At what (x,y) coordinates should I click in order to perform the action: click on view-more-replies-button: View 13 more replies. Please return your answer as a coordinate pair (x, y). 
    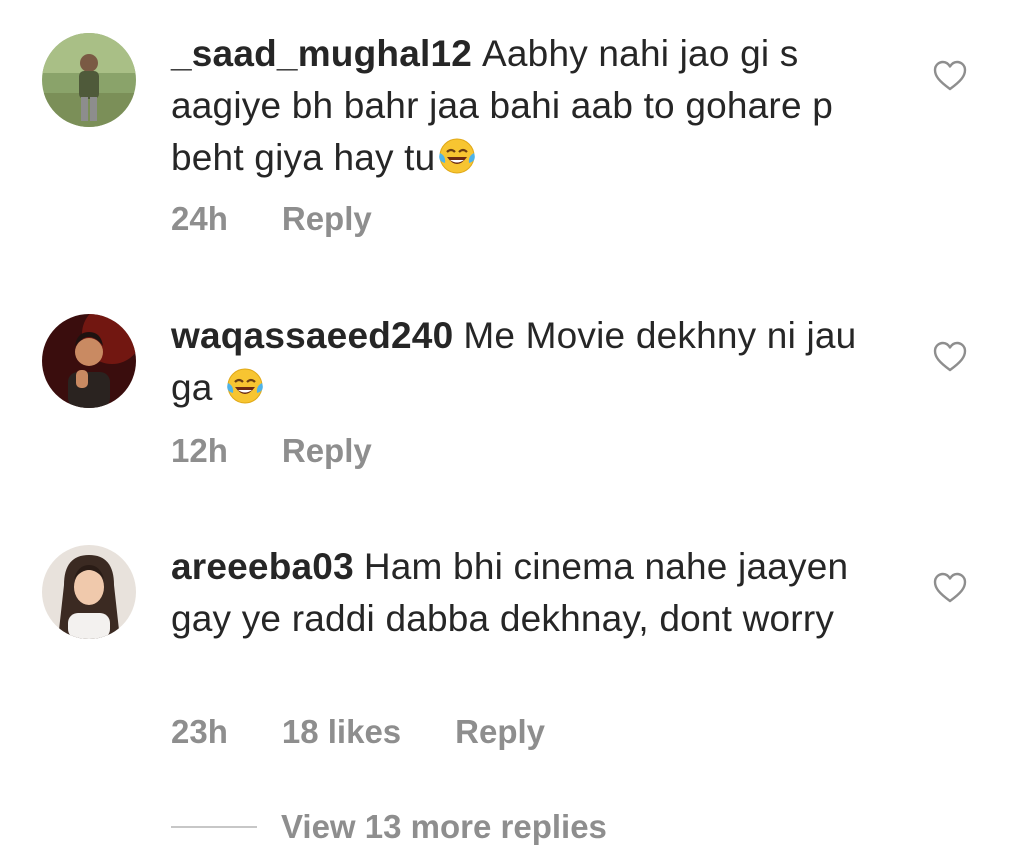
    Looking at the image, I should click on (389, 827).